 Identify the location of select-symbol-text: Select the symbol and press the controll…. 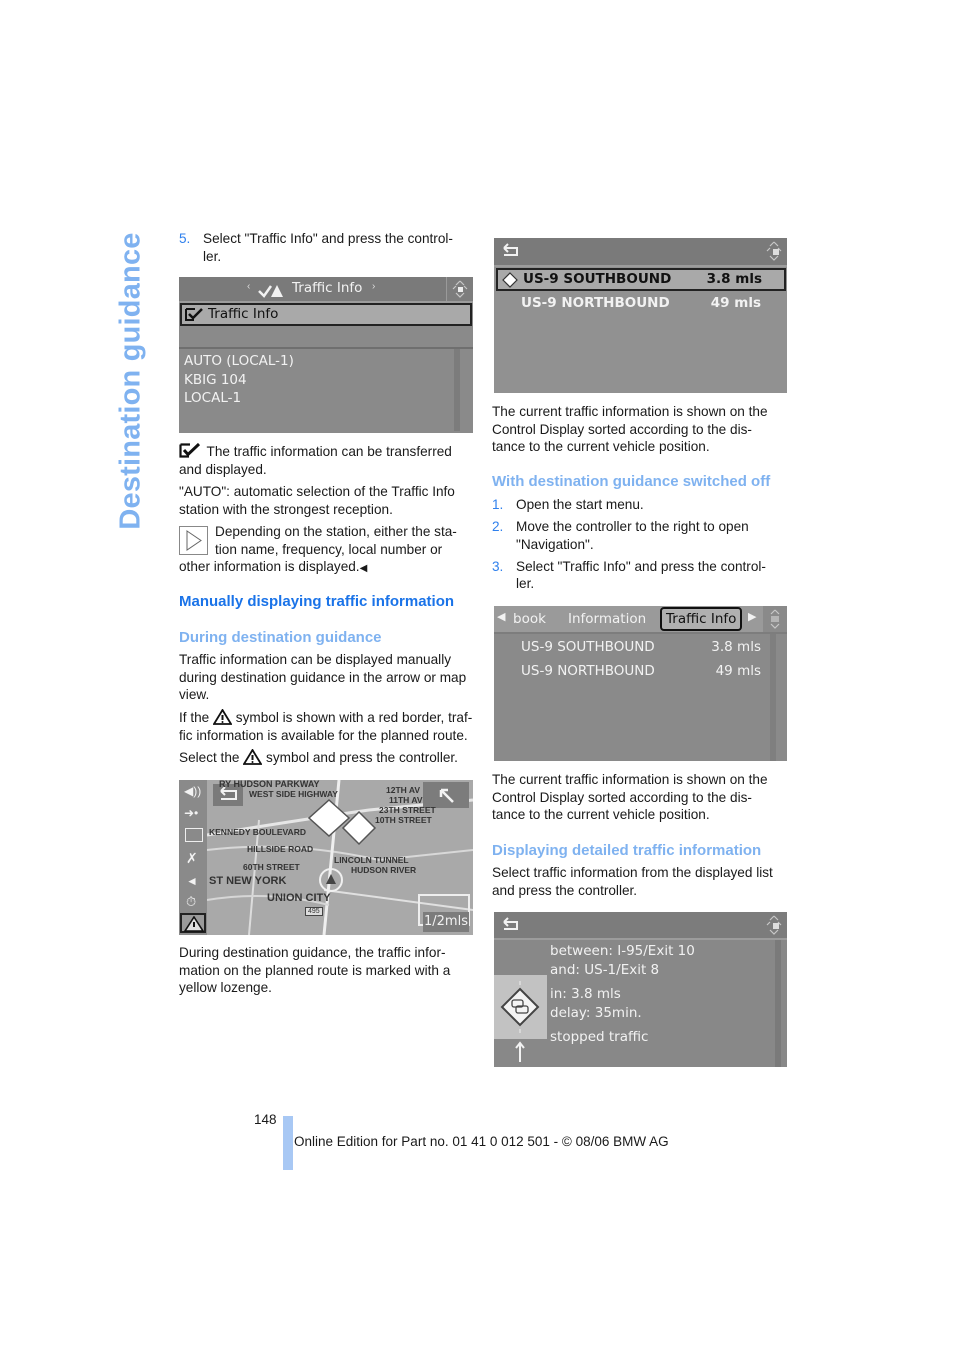
(329, 757).